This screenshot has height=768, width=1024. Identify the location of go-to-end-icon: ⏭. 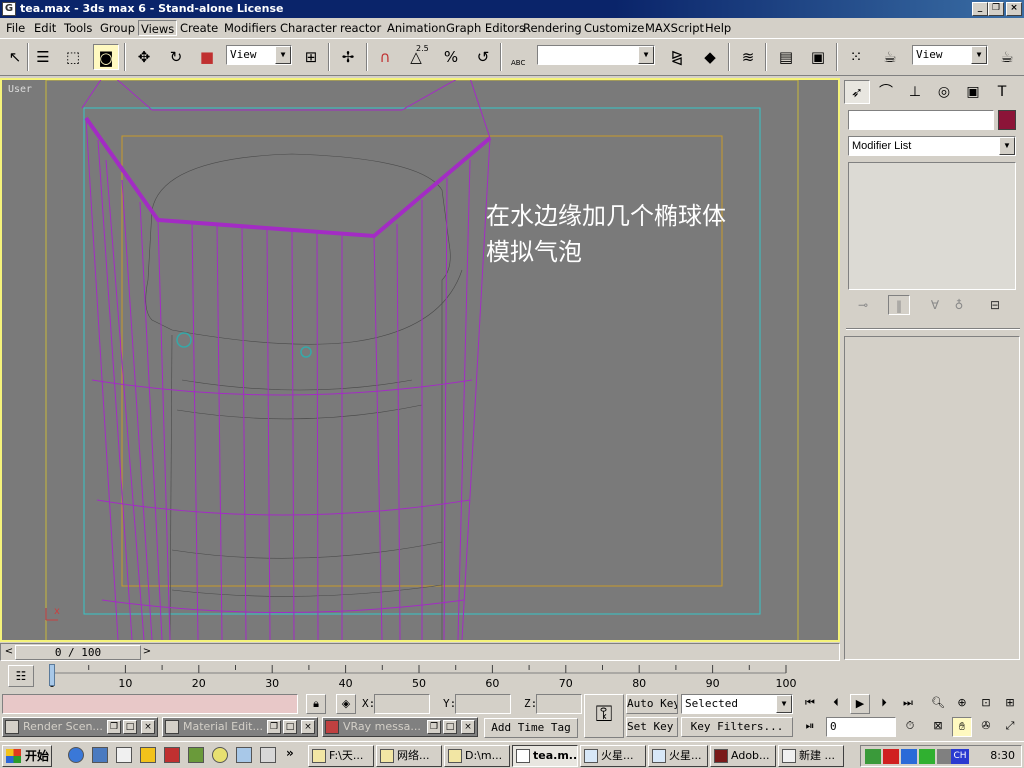
(908, 704).